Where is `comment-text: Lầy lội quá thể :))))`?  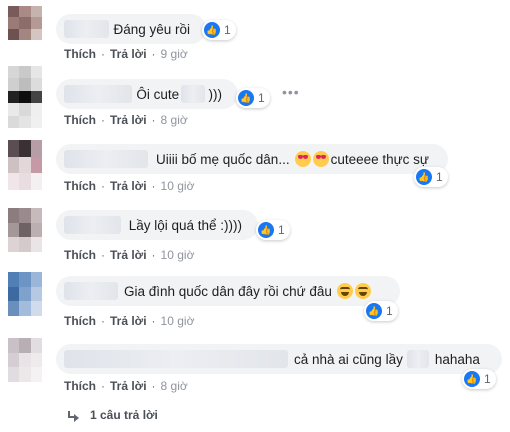
comment-text: Lầy lội quá thể :)))) is located at coordinates (185, 225).